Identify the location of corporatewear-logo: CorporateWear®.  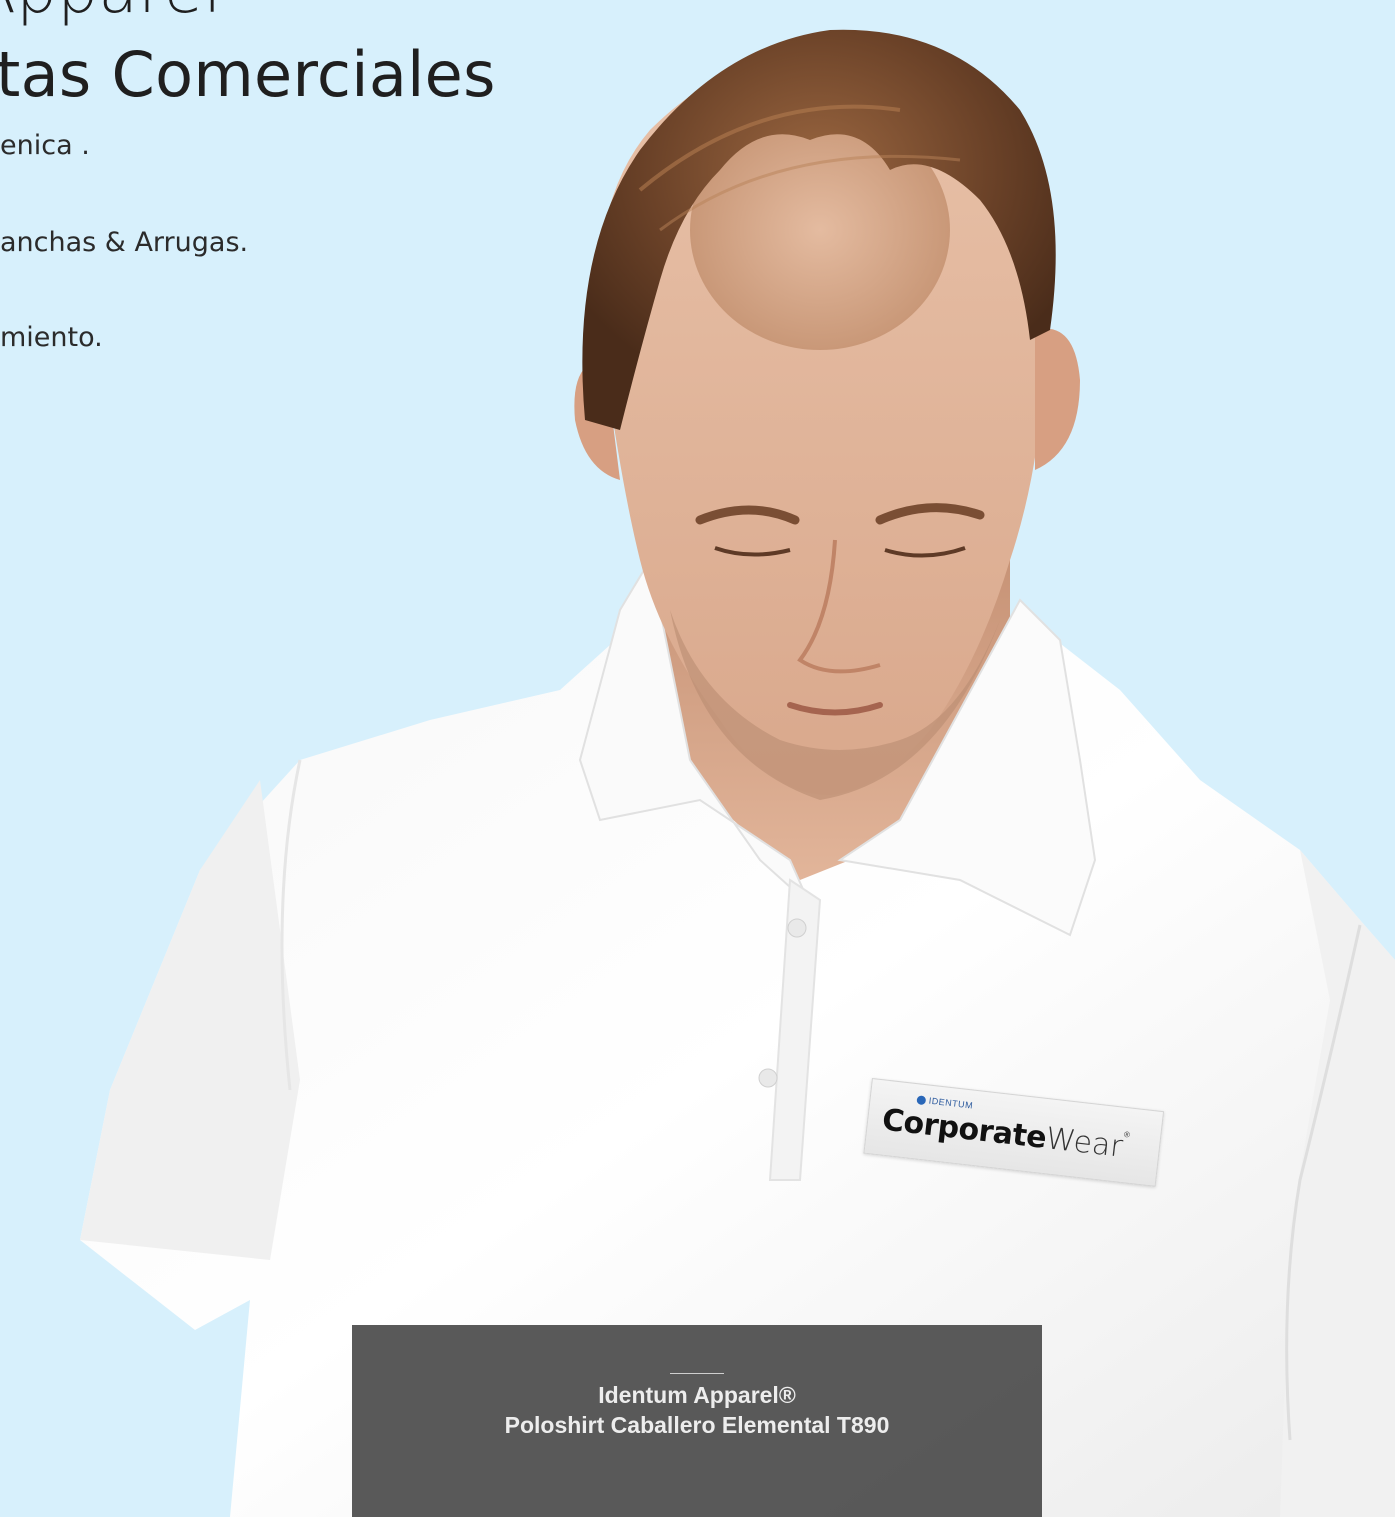
(1005, 1134).